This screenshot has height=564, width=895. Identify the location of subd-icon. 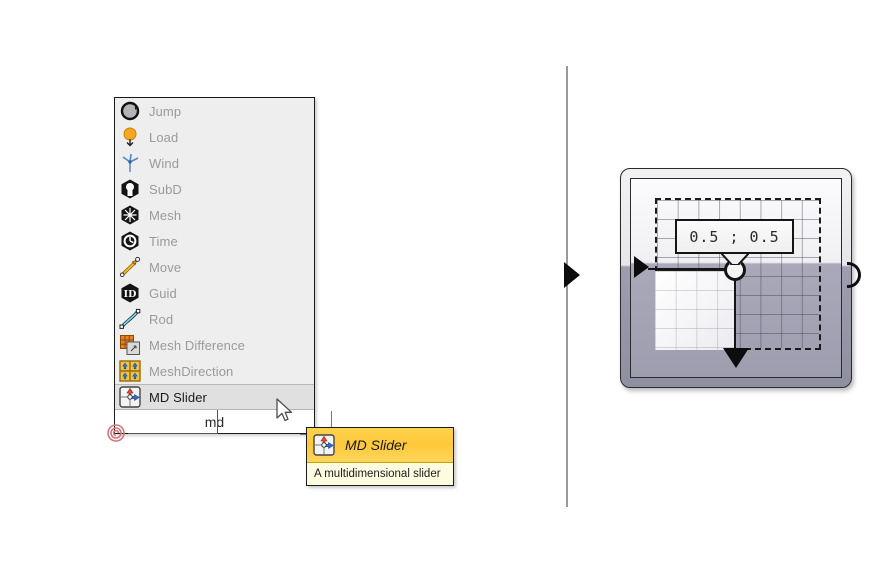
(130, 189).